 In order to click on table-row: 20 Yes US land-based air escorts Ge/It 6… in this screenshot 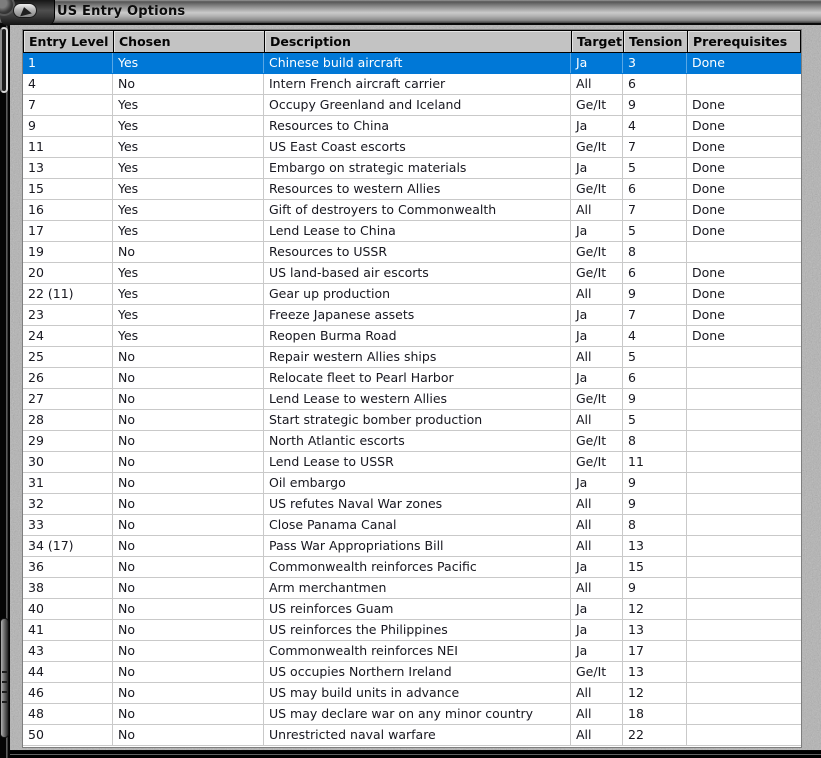, I will do `click(412, 273)`.